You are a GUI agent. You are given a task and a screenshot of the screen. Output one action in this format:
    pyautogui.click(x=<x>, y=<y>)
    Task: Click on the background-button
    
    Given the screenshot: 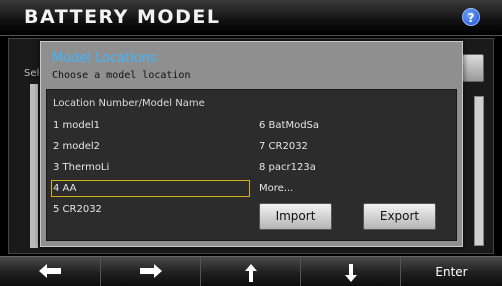 What is the action you would take?
    pyautogui.click(x=473, y=68)
    